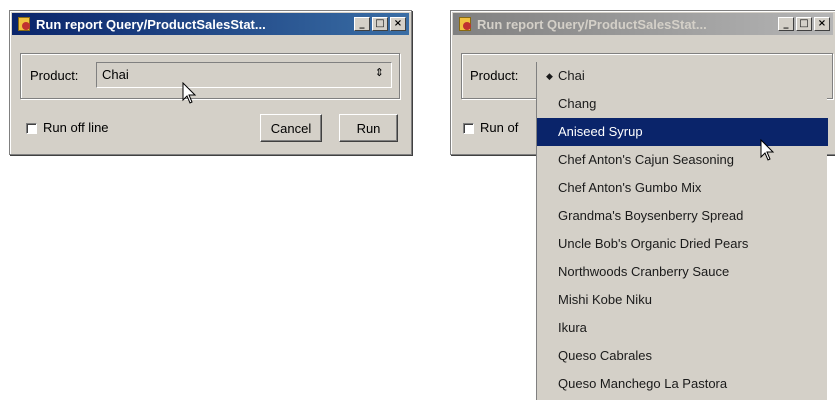 Image resolution: width=835 pixels, height=400 pixels. What do you see at coordinates (682, 356) in the screenshot?
I see `list-item: Queso Cabrales` at bounding box center [682, 356].